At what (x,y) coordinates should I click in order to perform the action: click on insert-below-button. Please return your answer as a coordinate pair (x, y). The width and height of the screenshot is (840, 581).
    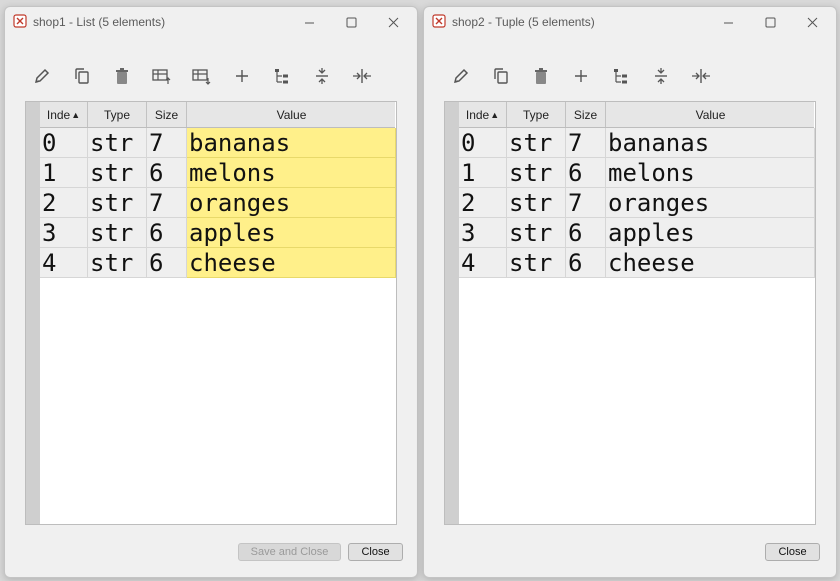
    Looking at the image, I should click on (202, 76).